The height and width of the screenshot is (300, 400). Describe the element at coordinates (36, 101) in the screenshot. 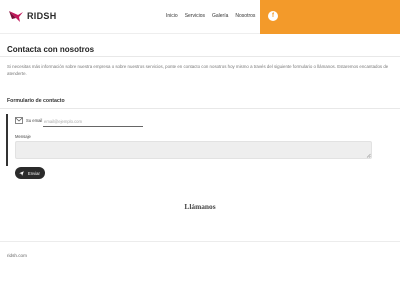

I see `form-title: Formulario de contacto` at that location.